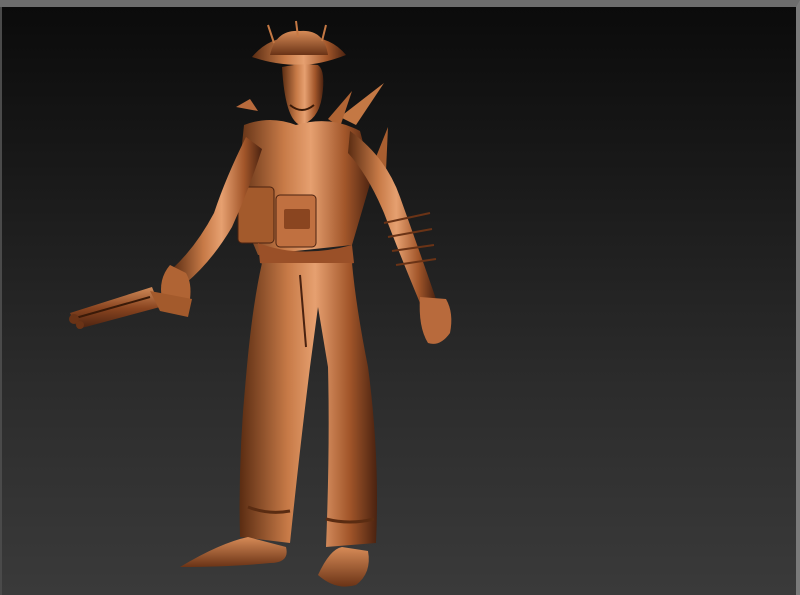 Image resolution: width=800 pixels, height=595 pixels. What do you see at coordinates (308, 405) in the screenshot?
I see `legs` at bounding box center [308, 405].